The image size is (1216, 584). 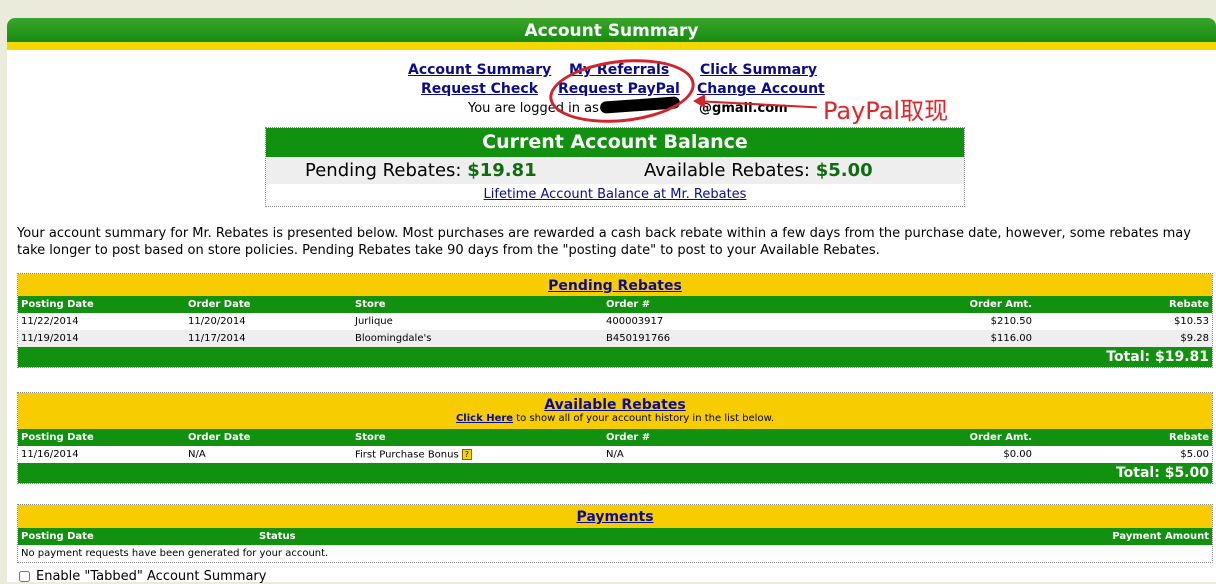 I want to click on table-header-row: Posting Date Status Payment Amount, so click(x=615, y=536).